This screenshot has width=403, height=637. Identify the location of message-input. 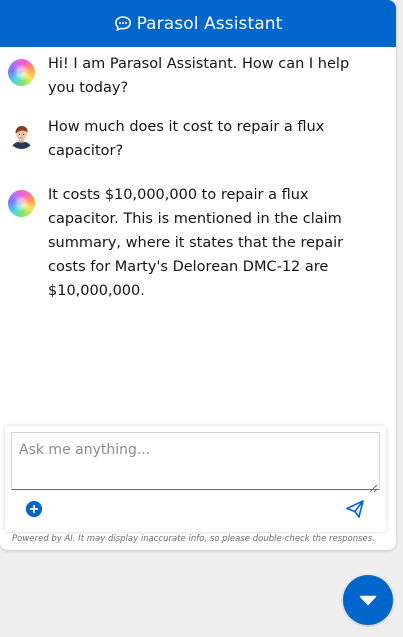
(195, 461).